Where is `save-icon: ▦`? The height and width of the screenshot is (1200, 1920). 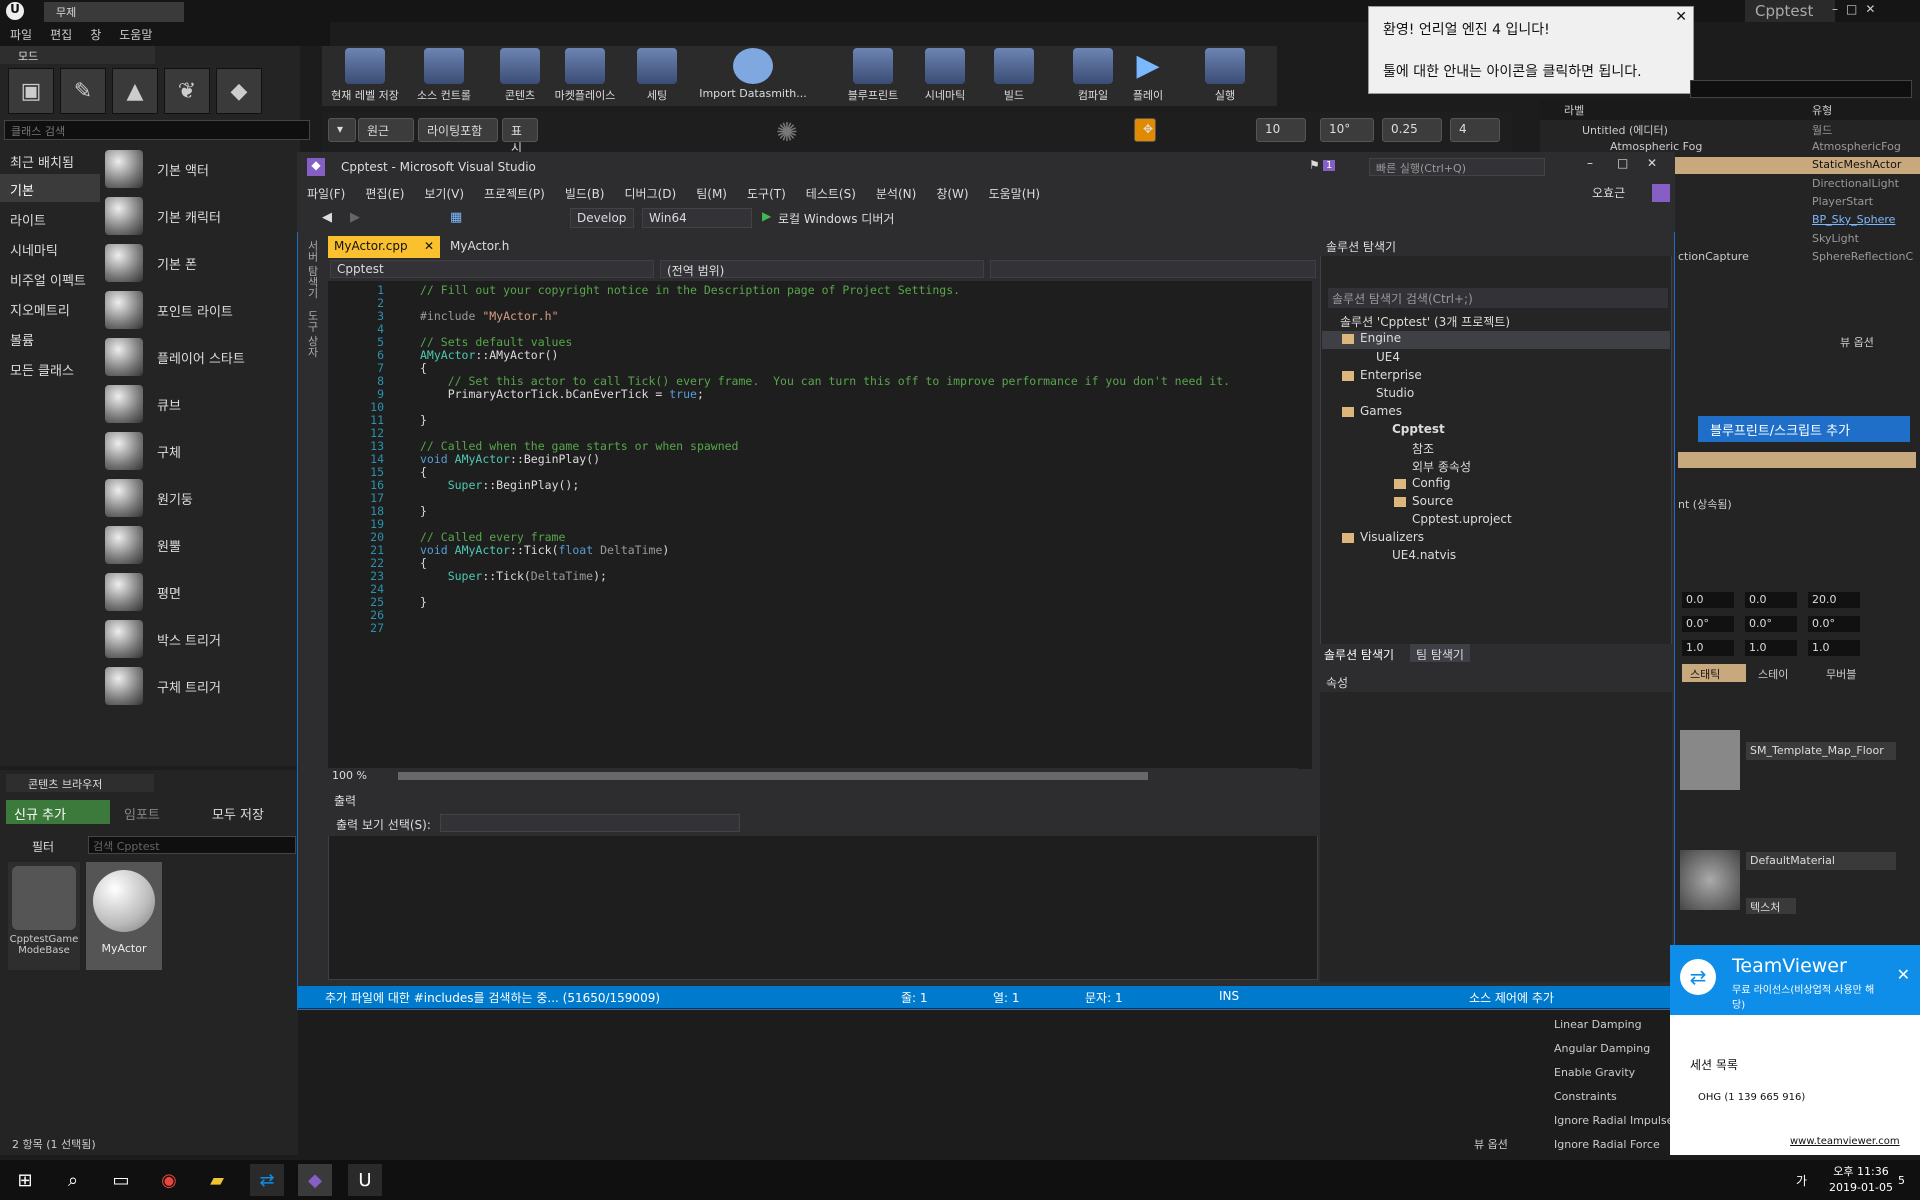
save-icon: ▦ is located at coordinates (456, 217).